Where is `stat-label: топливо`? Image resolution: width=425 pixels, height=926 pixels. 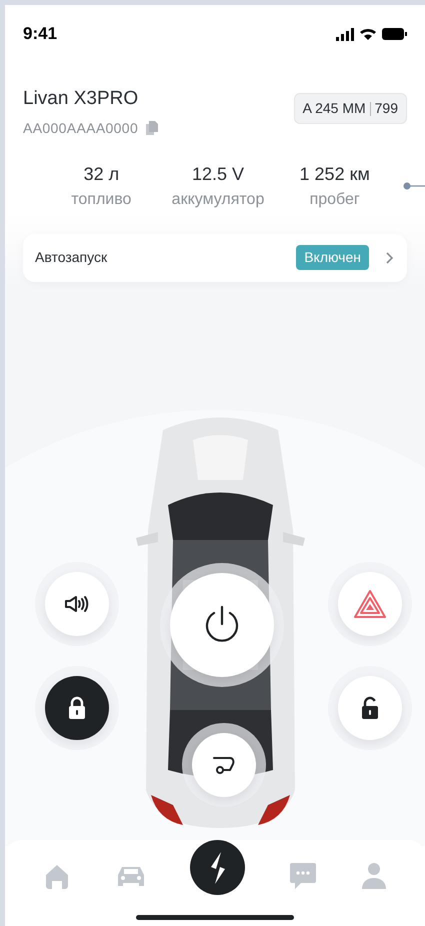 stat-label: топливо is located at coordinates (101, 200).